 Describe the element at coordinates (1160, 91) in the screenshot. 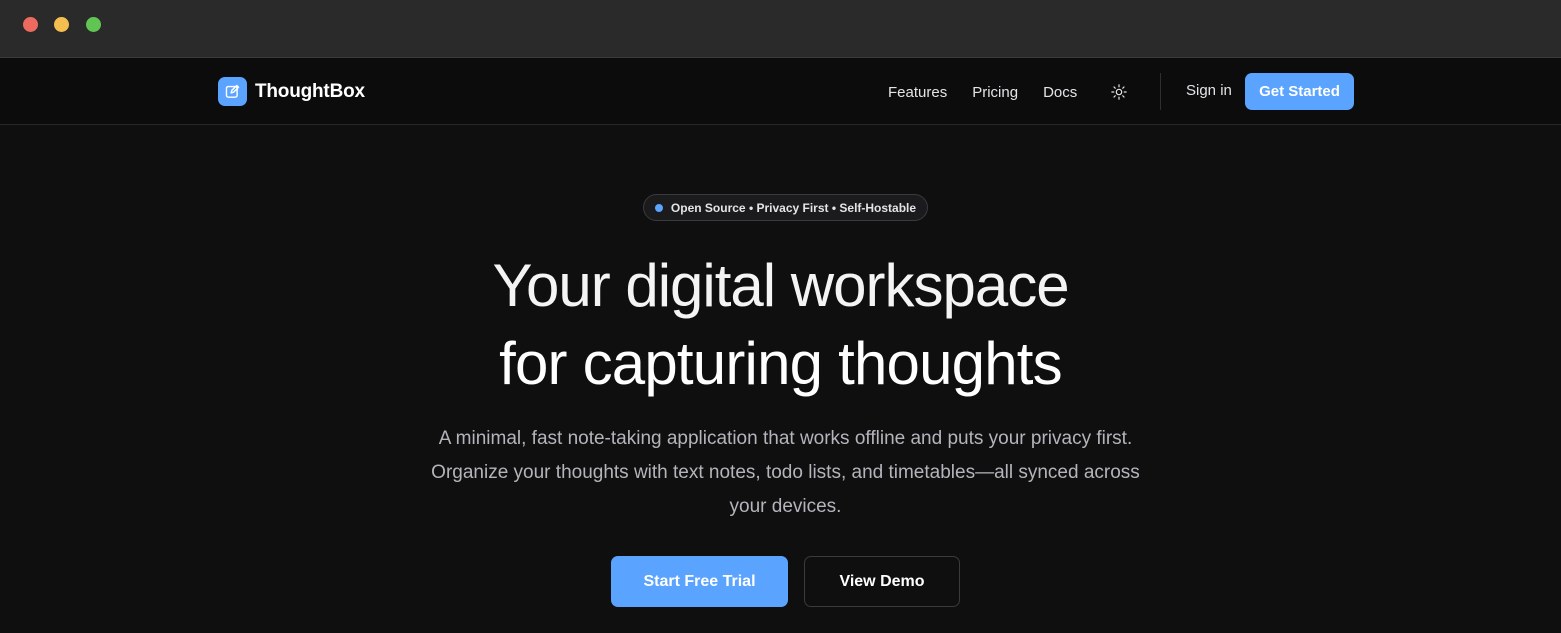

I see `nav-divider` at that location.